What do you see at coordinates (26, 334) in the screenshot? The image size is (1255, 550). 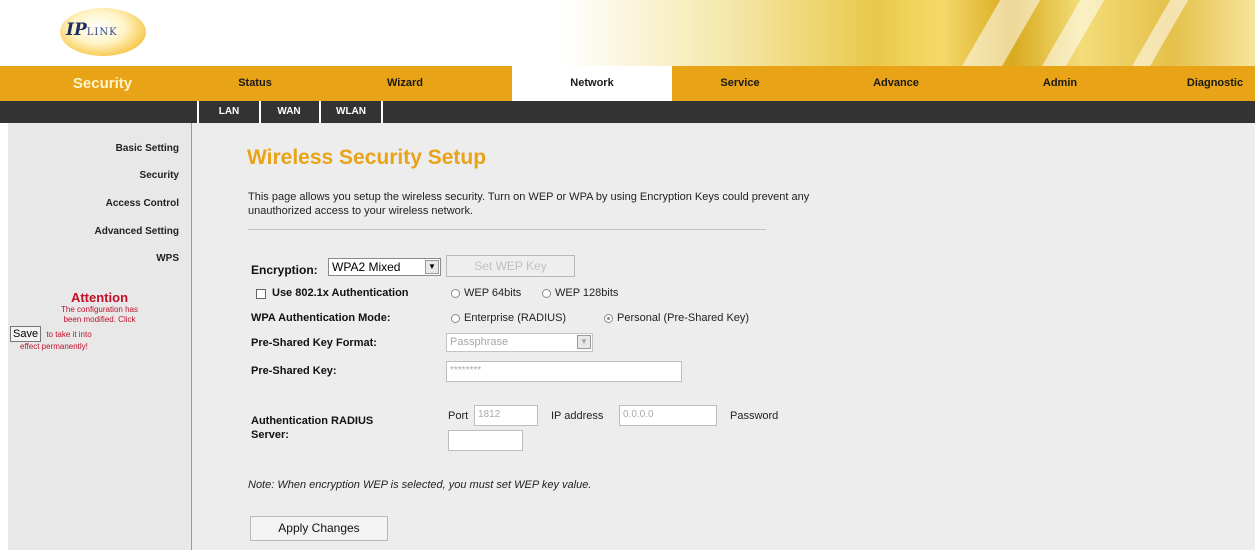 I see `save-button: Save` at bounding box center [26, 334].